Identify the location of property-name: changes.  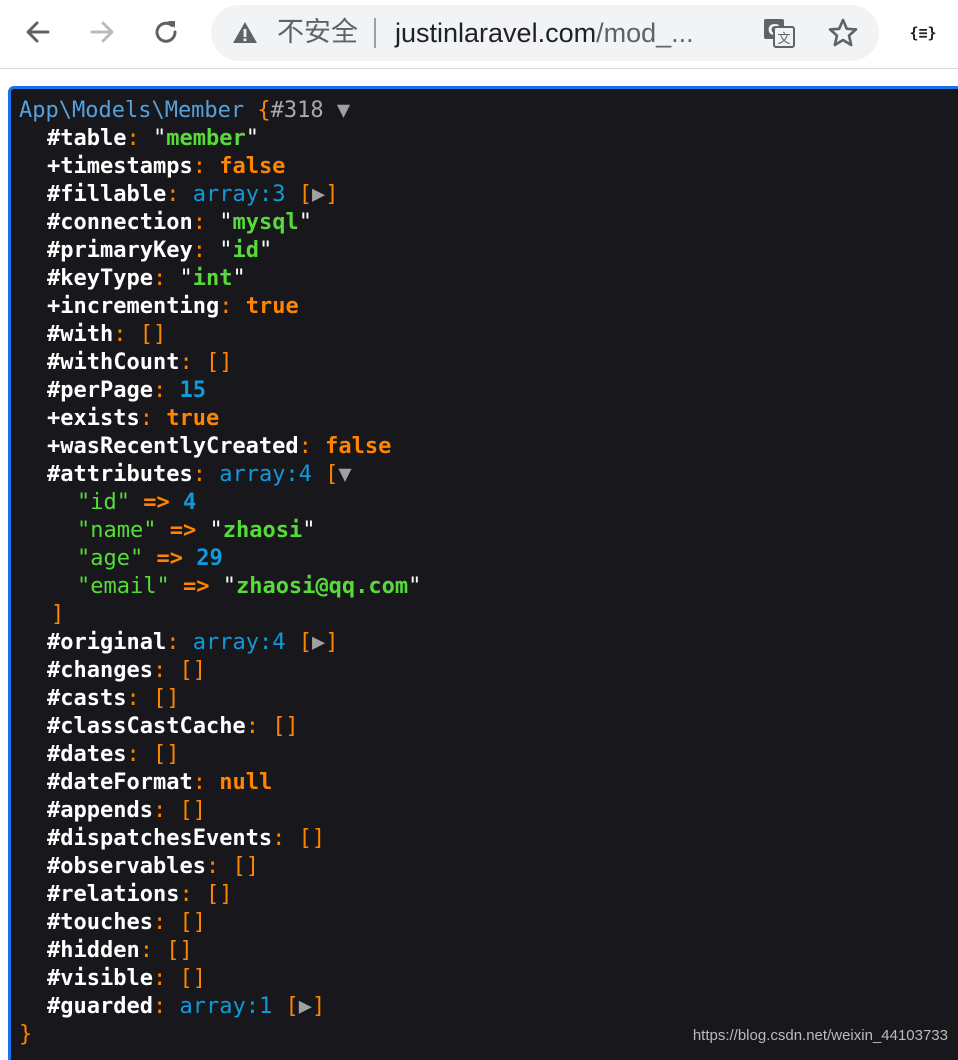
(106, 670).